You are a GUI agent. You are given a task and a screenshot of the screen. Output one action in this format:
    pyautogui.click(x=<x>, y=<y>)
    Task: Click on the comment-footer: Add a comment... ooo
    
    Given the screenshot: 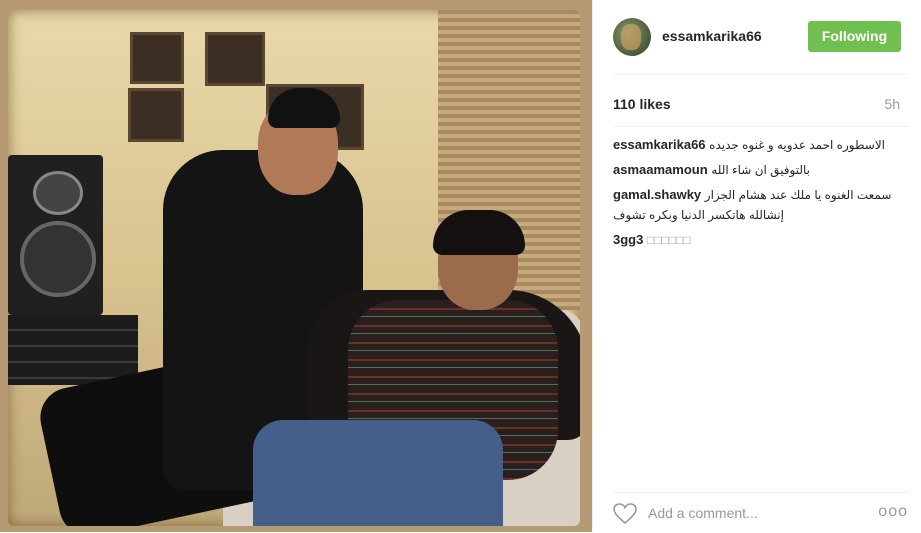 What is the action you would take?
    pyautogui.click(x=760, y=512)
    